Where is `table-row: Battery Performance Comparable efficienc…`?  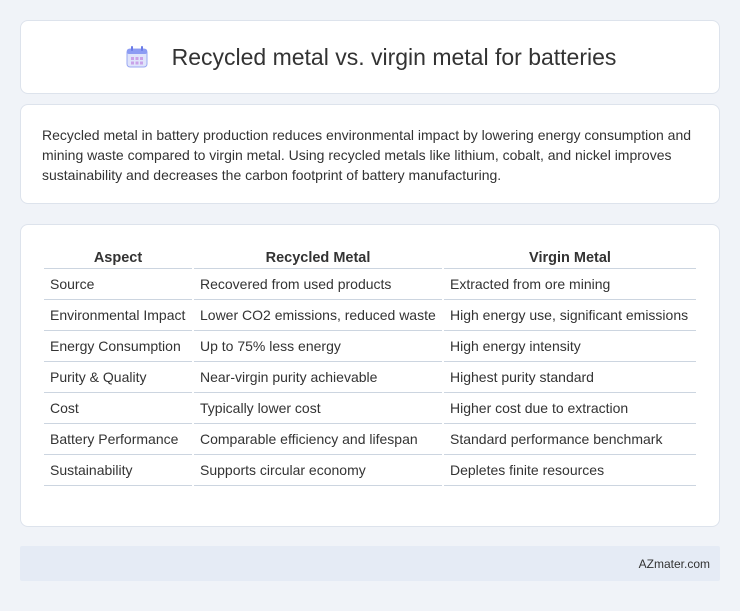
table-row: Battery Performance Comparable efficienc… is located at coordinates (370, 439).